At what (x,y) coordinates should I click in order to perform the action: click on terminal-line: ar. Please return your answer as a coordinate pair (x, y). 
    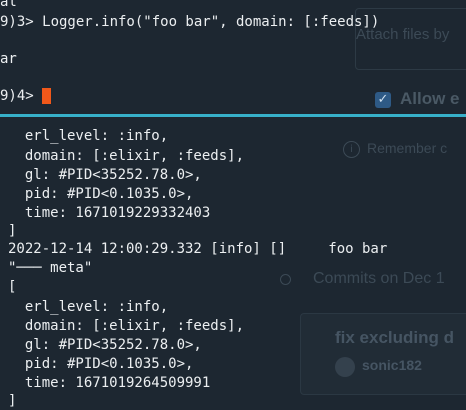
    Looking at the image, I should click on (8, 59).